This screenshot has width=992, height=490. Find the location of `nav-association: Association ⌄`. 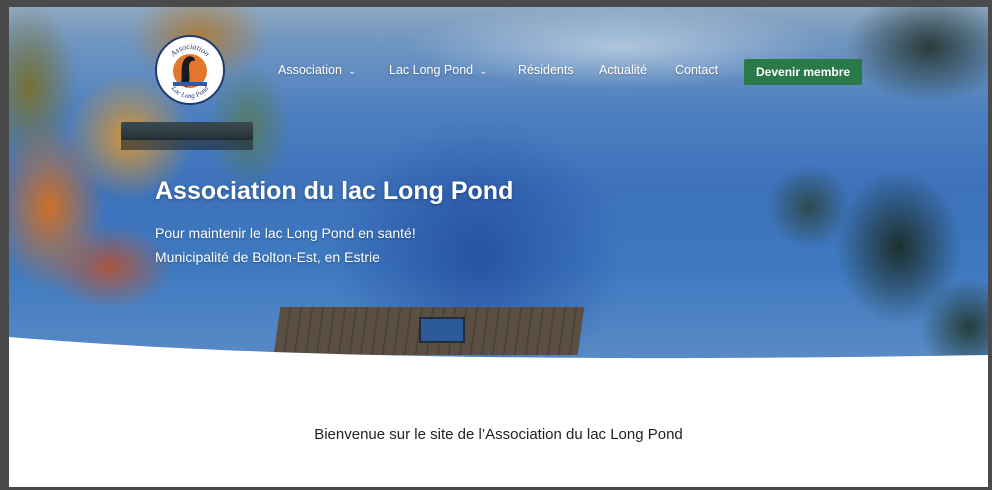

nav-association: Association ⌄ is located at coordinates (317, 70).